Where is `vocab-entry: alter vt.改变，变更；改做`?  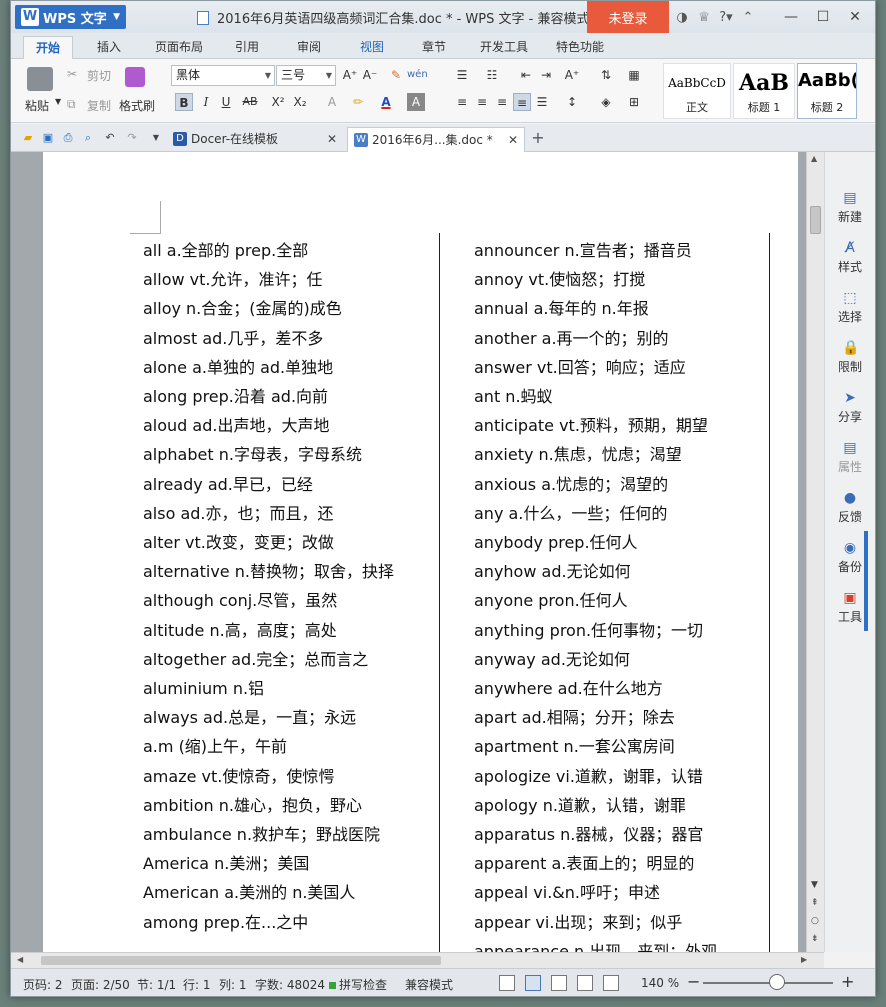
vocab-entry: alter vt.改变，变更；改做 is located at coordinates (270, 542).